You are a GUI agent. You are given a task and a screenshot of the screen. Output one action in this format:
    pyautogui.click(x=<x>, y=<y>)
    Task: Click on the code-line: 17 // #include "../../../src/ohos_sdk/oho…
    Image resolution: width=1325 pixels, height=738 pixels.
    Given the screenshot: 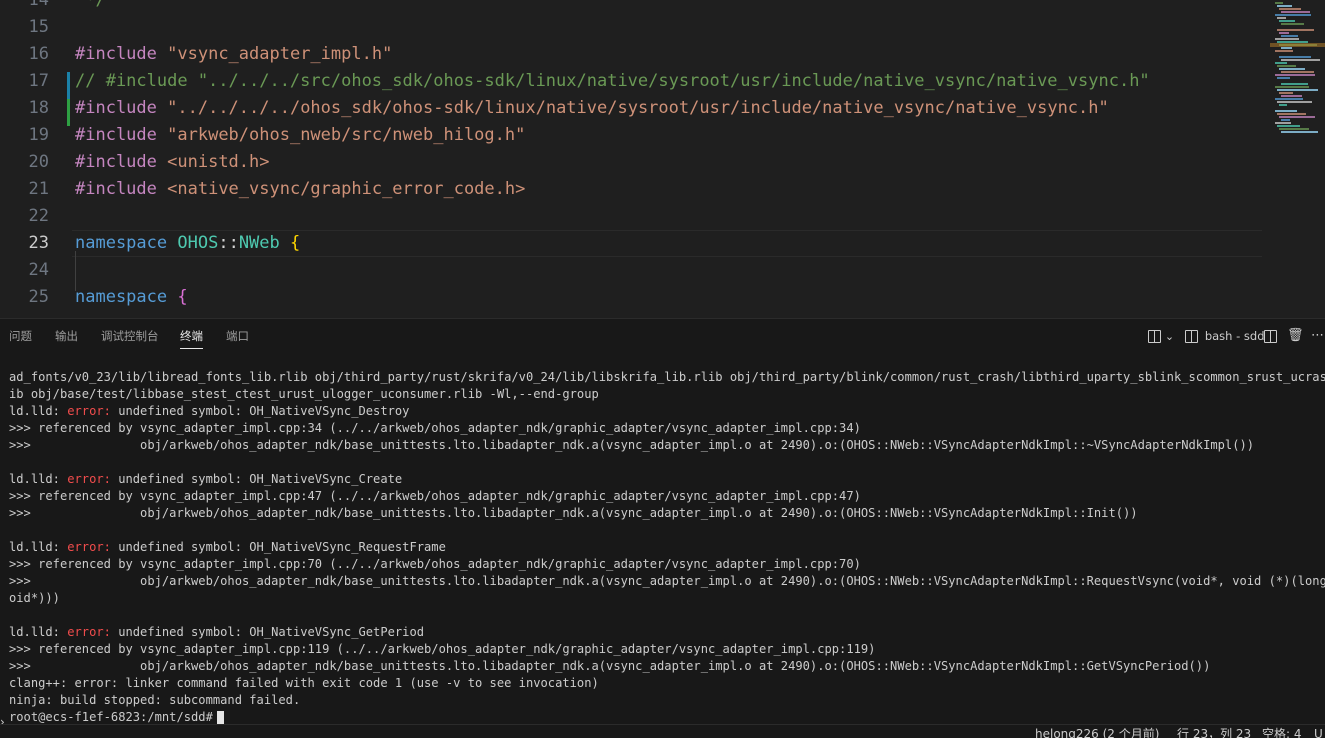 What is the action you would take?
    pyautogui.click(x=631, y=81)
    